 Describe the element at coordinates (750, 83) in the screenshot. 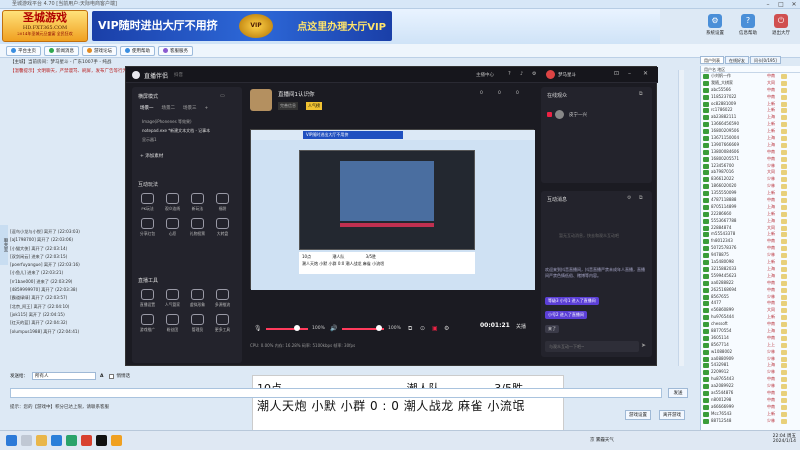

I see `user-row: 我随_大棋家 大同` at that location.